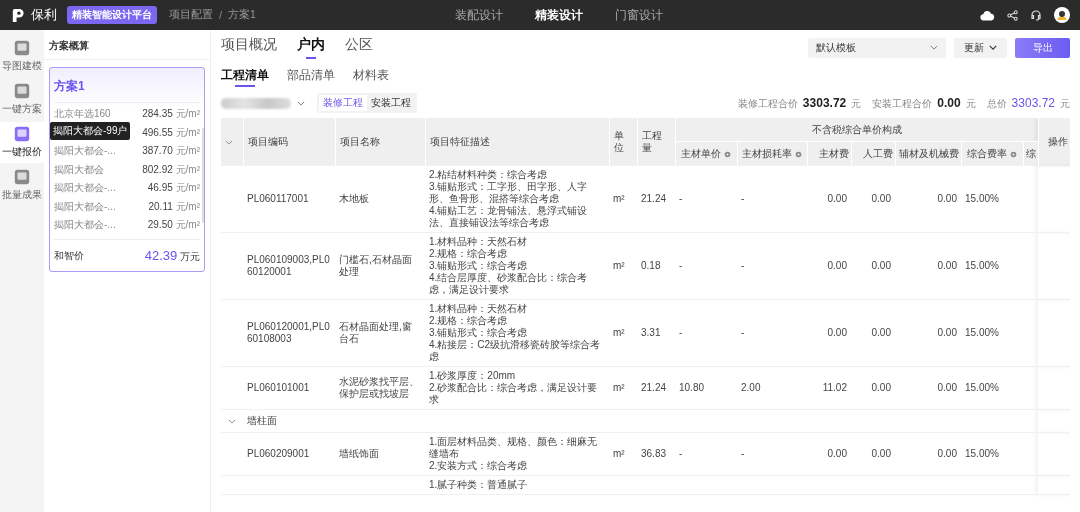  Describe the element at coordinates (1054, 142) in the screenshot. I see `column-header: 操作` at that location.